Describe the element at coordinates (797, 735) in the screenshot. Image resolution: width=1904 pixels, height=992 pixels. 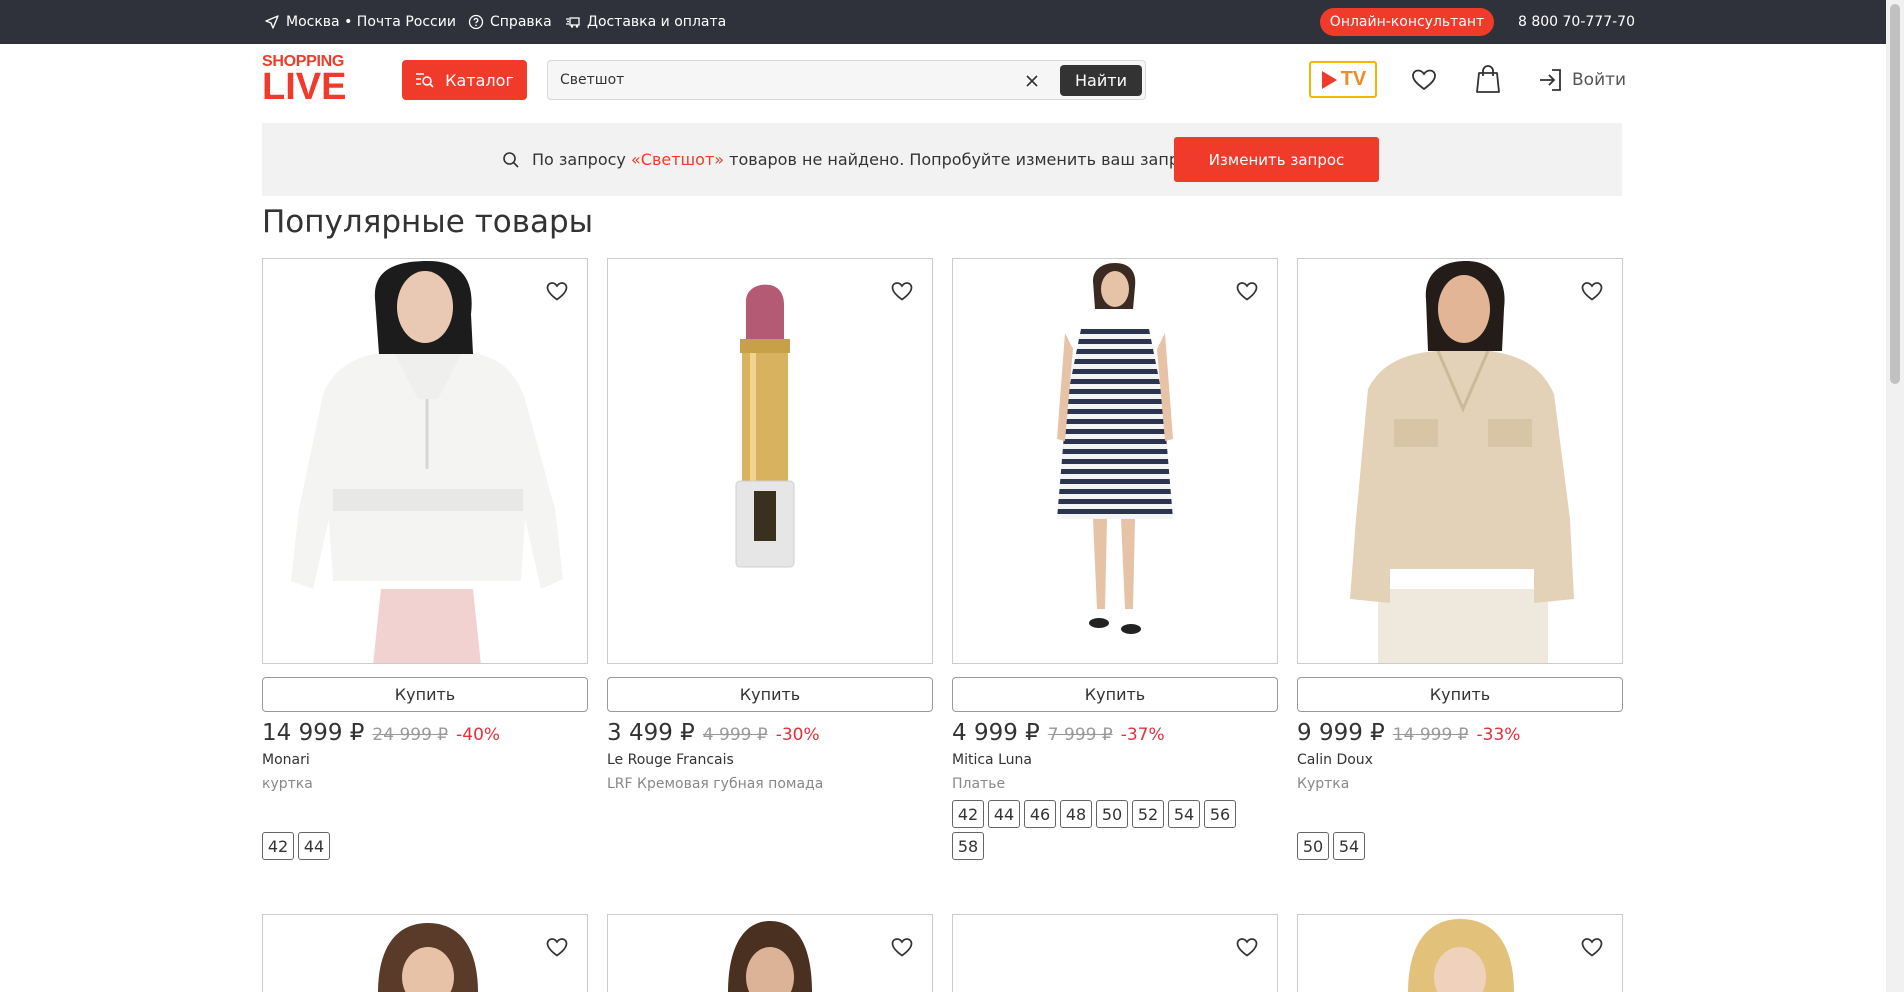
I see `discount-badge: -30%` at that location.